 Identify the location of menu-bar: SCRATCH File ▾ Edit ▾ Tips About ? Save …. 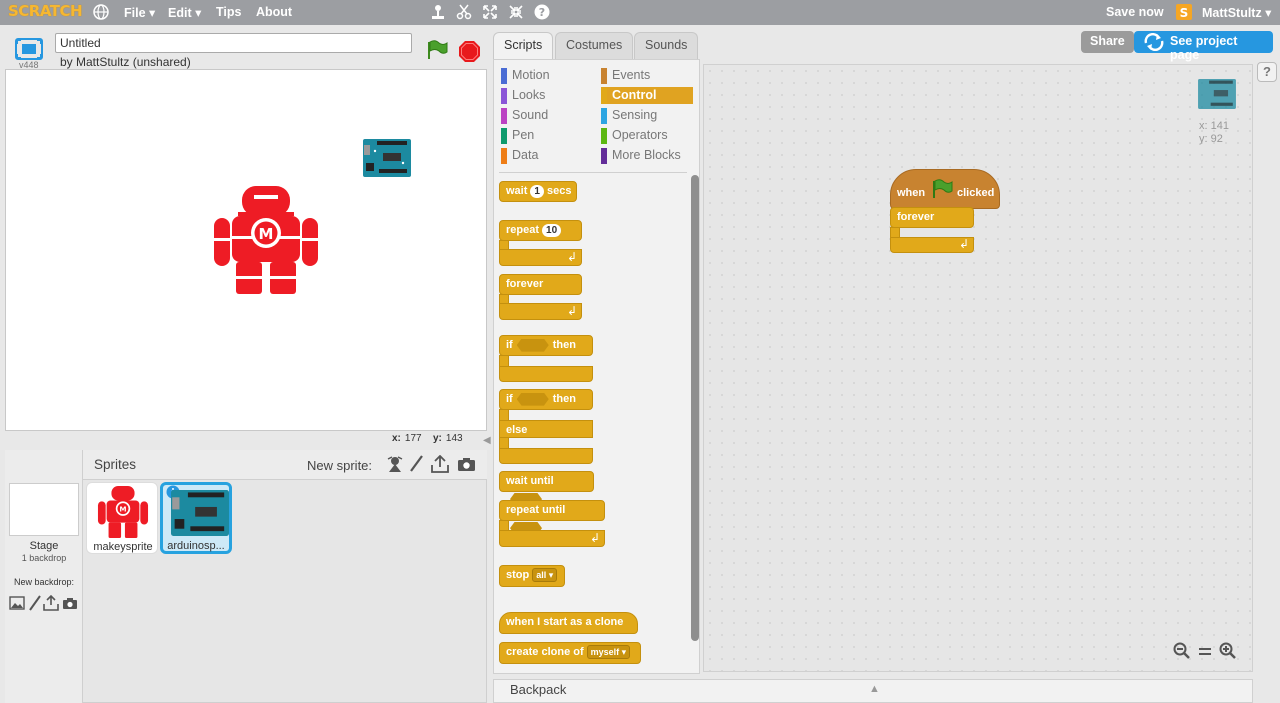
(640, 12).